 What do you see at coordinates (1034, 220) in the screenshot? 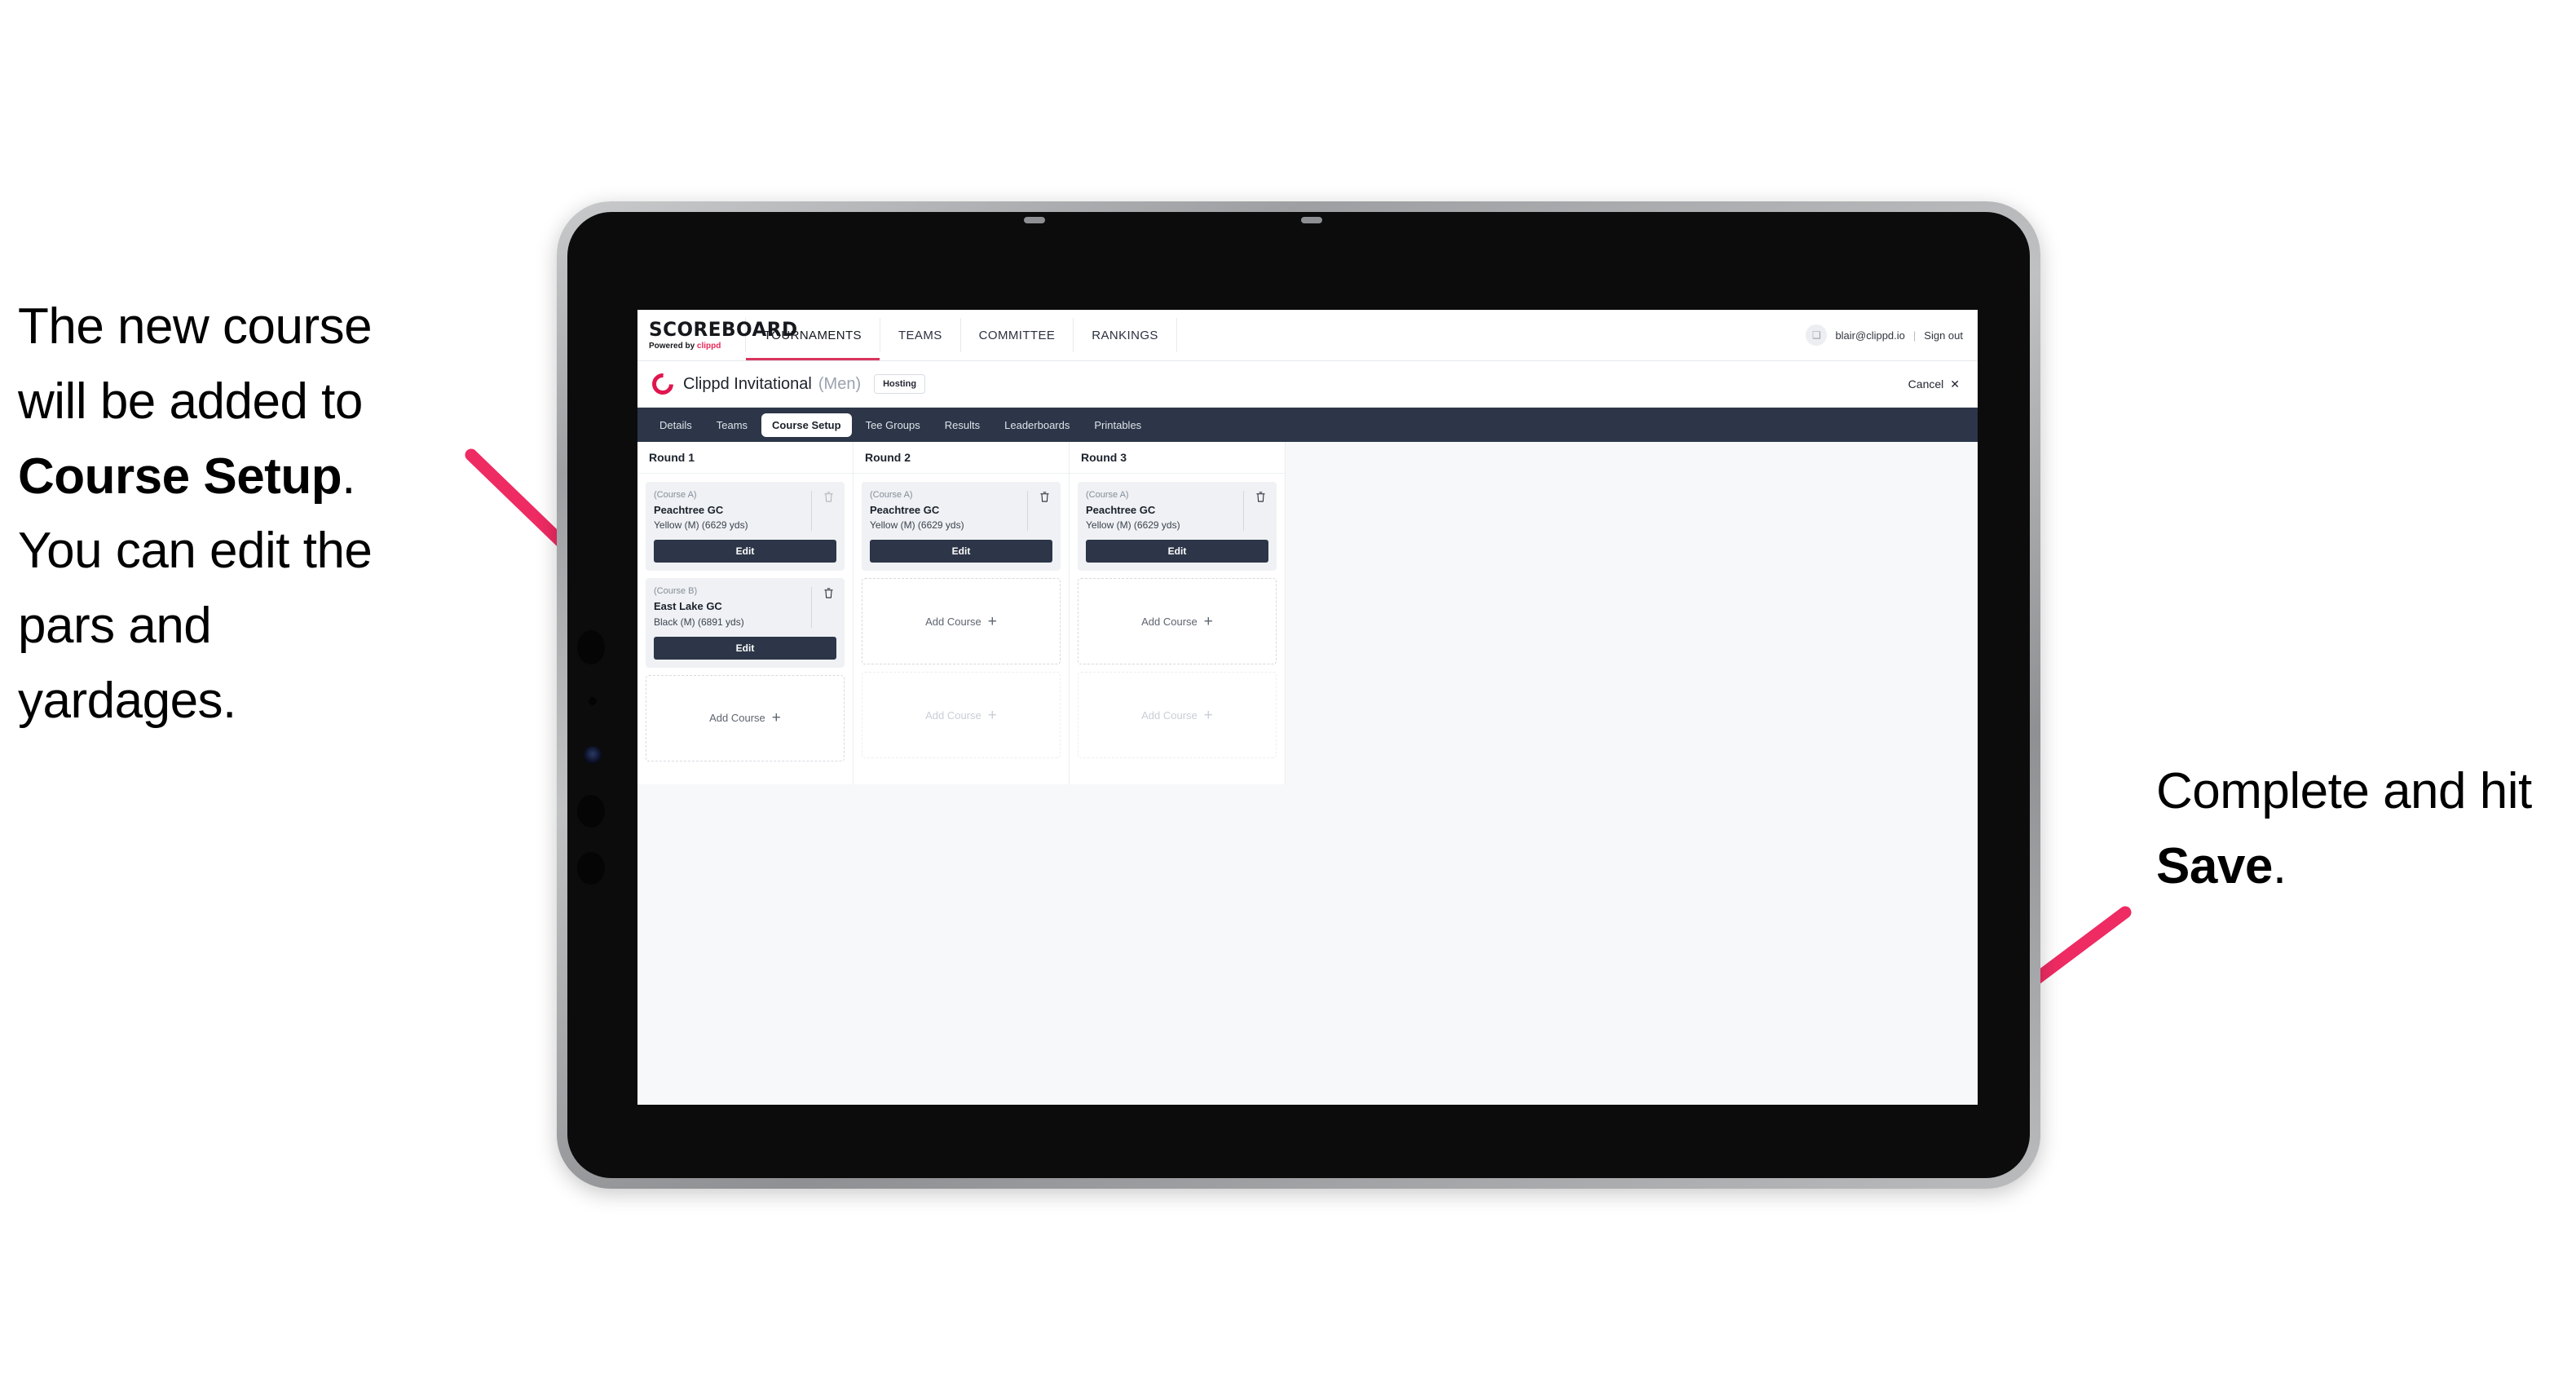
I see `device-speaker-icon` at bounding box center [1034, 220].